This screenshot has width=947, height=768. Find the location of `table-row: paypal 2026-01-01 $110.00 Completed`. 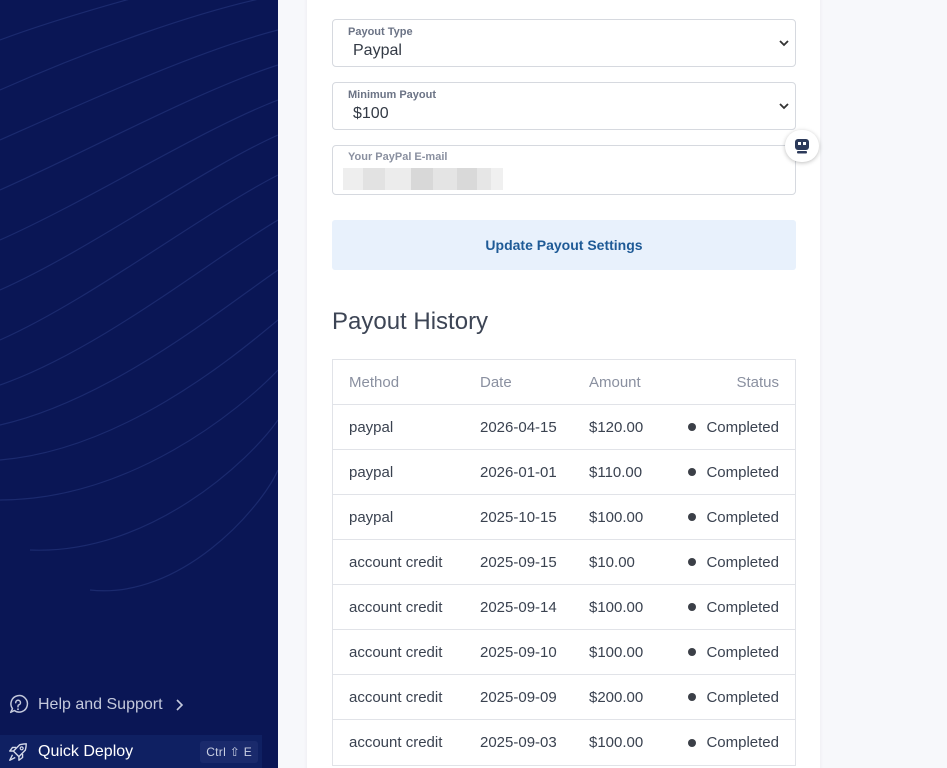

table-row: paypal 2026-01-01 $110.00 Completed is located at coordinates (564, 472).